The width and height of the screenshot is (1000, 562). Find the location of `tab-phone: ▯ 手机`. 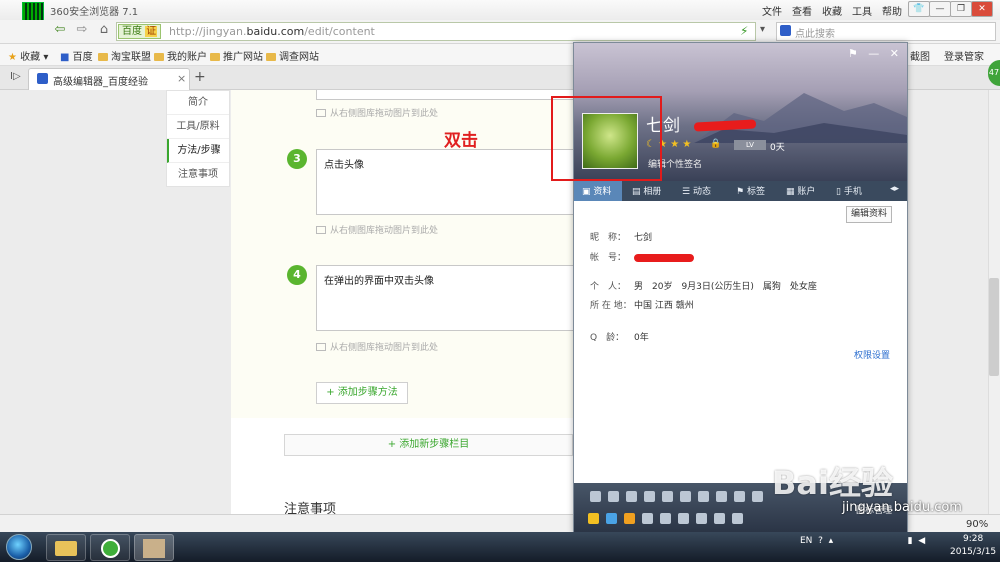

tab-phone: ▯ 手机 is located at coordinates (849, 190).